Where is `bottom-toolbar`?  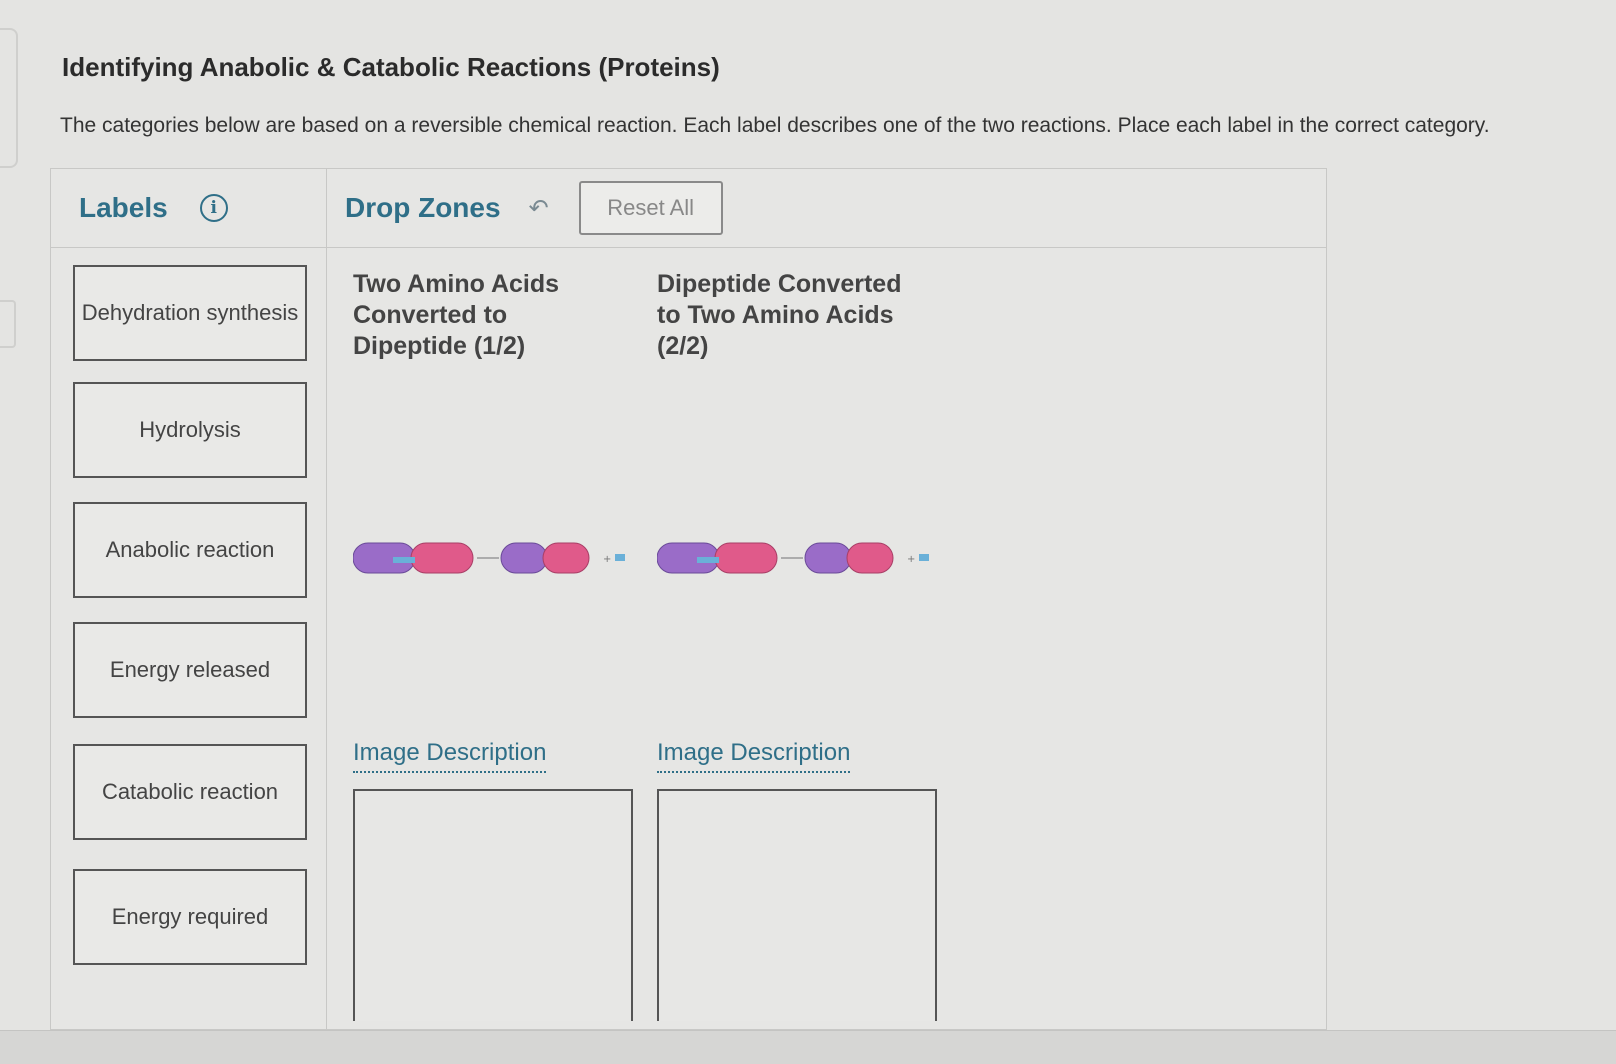
bottom-toolbar is located at coordinates (808, 1047).